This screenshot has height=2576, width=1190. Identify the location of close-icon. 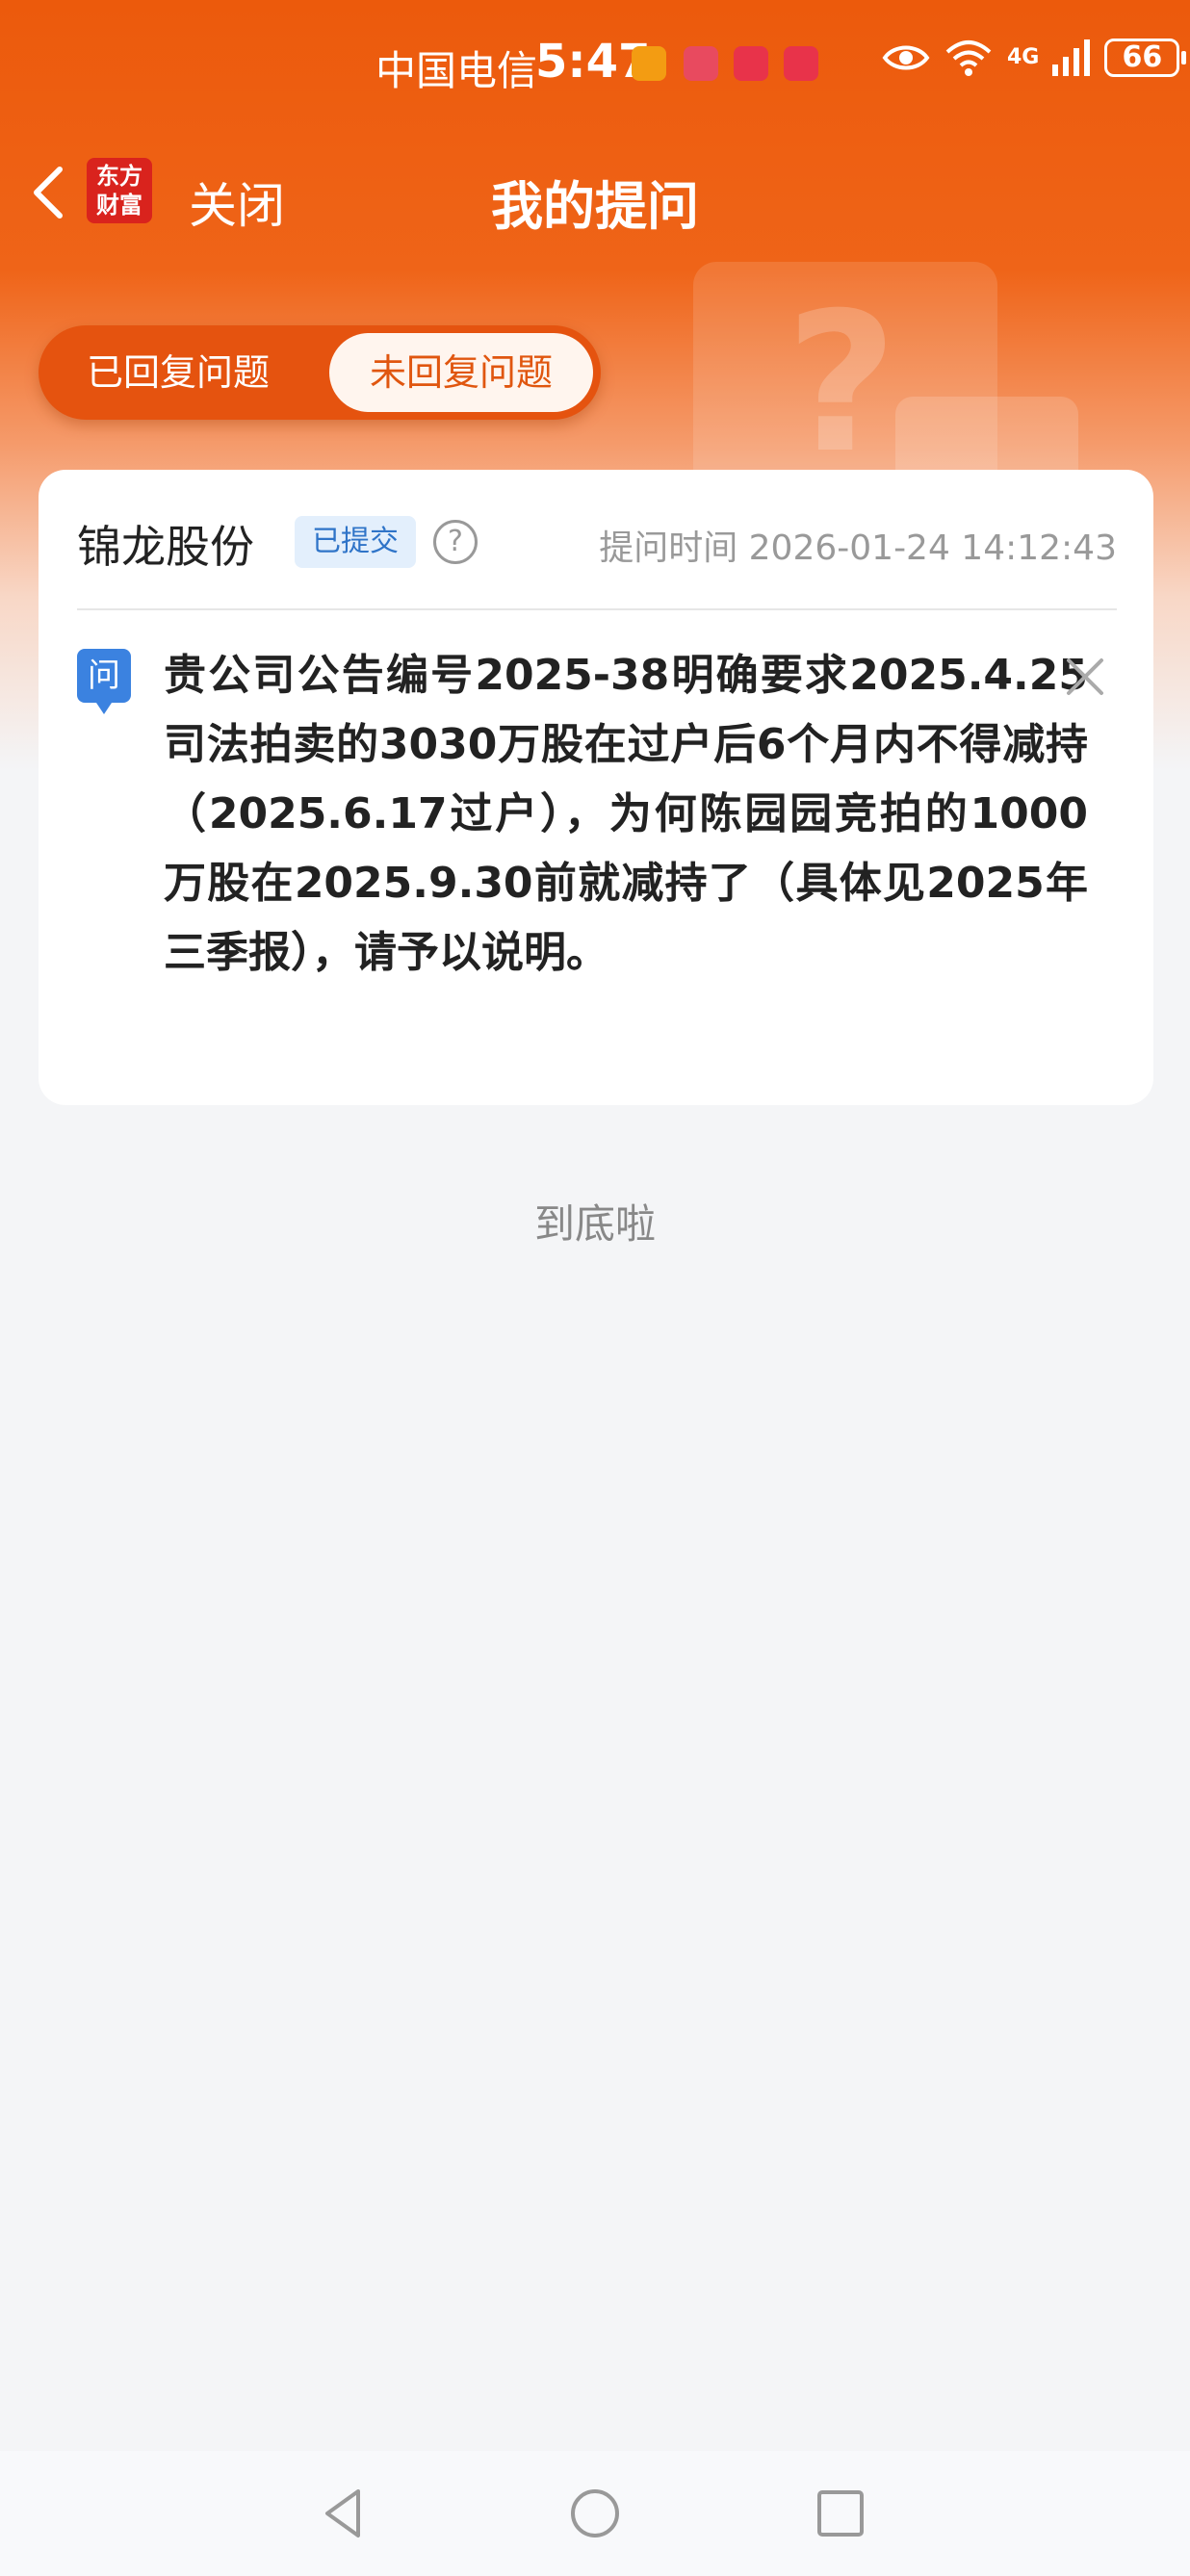
(1085, 677).